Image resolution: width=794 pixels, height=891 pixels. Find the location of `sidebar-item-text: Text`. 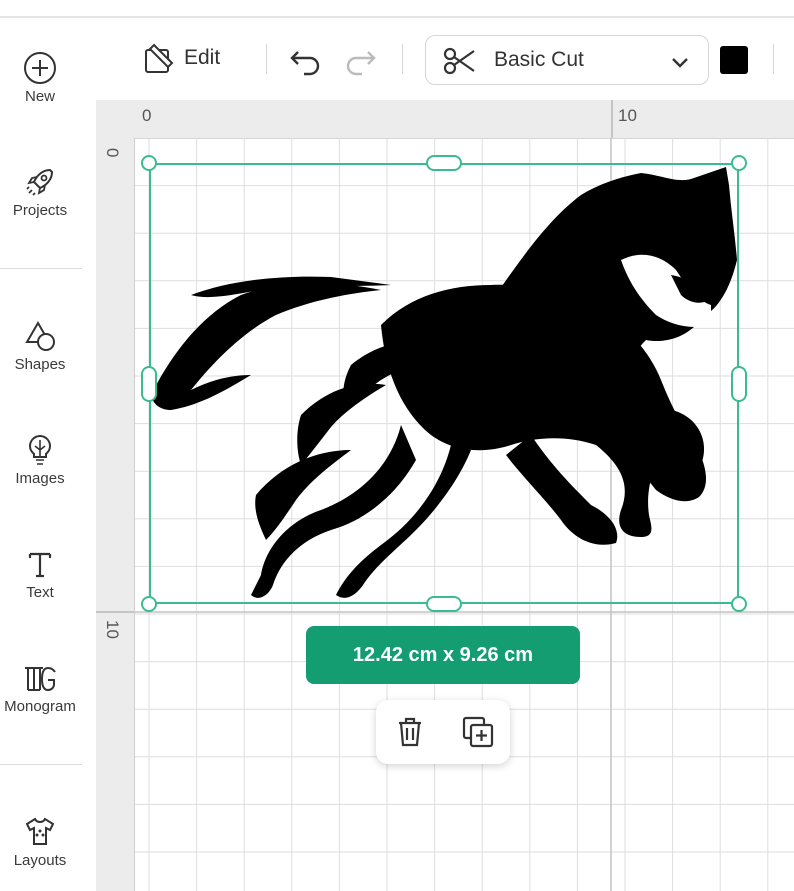

sidebar-item-text: Text is located at coordinates (40, 573).